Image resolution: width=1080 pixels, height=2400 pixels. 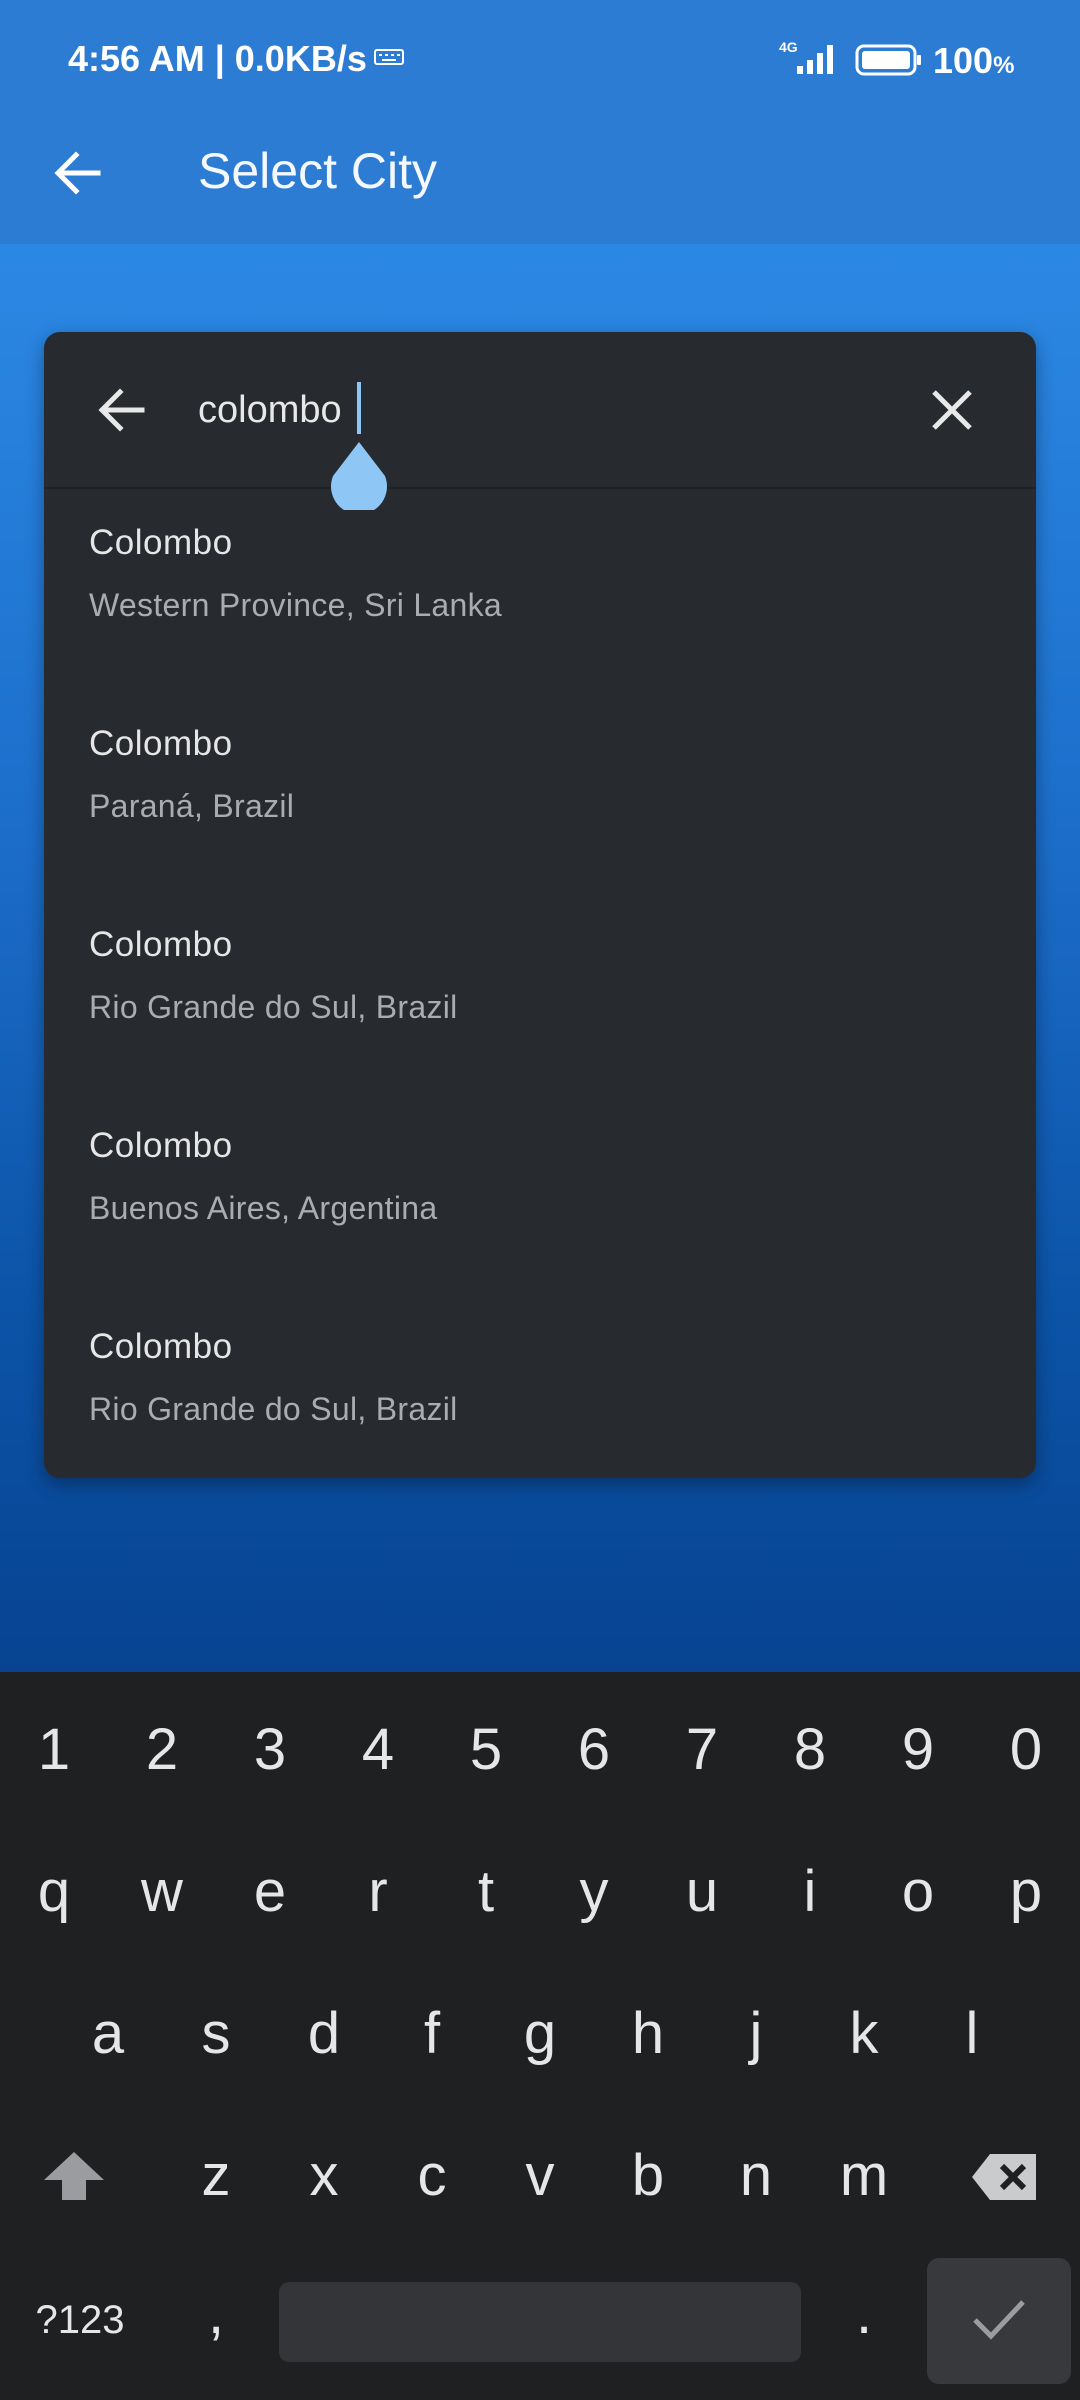 I want to click on page-title: Select City, so click(x=317, y=171).